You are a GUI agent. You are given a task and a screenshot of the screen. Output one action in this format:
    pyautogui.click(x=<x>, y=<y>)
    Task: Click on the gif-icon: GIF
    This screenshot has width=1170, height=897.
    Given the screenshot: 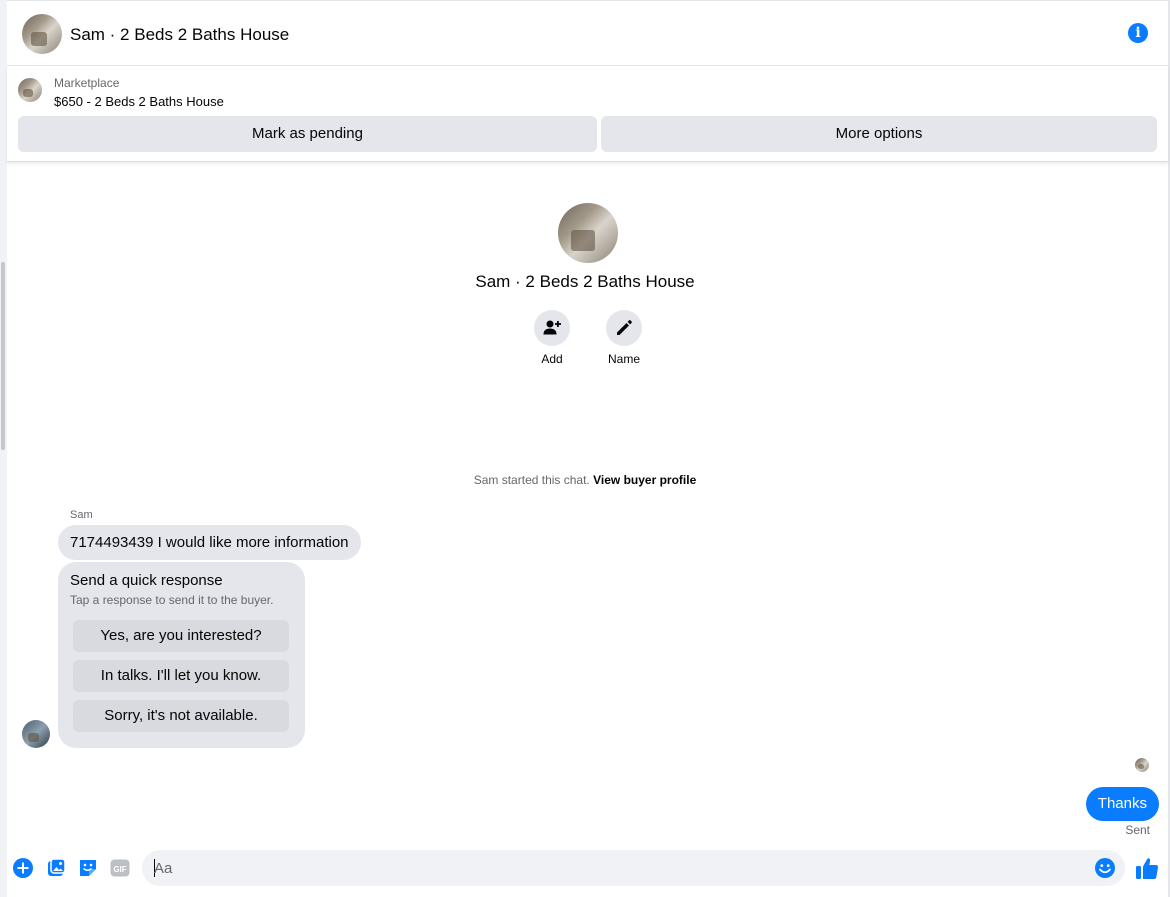 What is the action you would take?
    pyautogui.click(x=120, y=868)
    